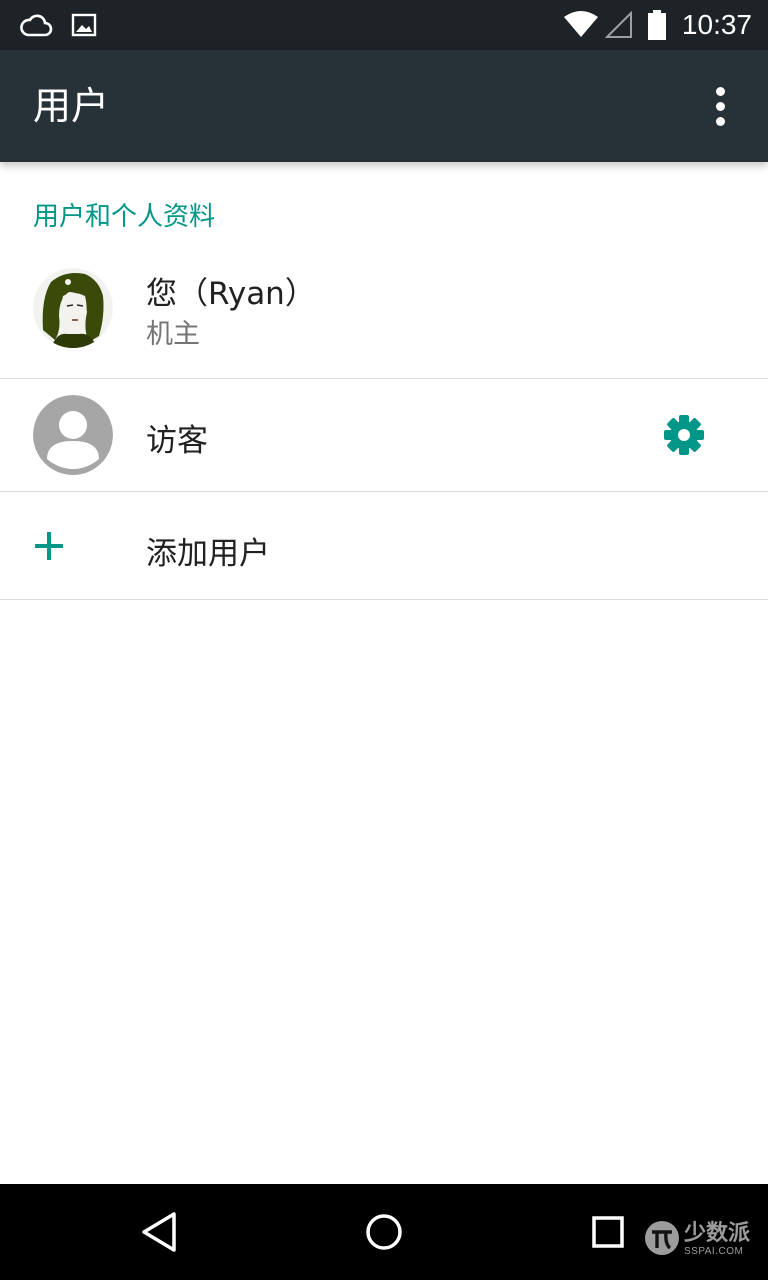  I want to click on home-button, so click(384, 1232).